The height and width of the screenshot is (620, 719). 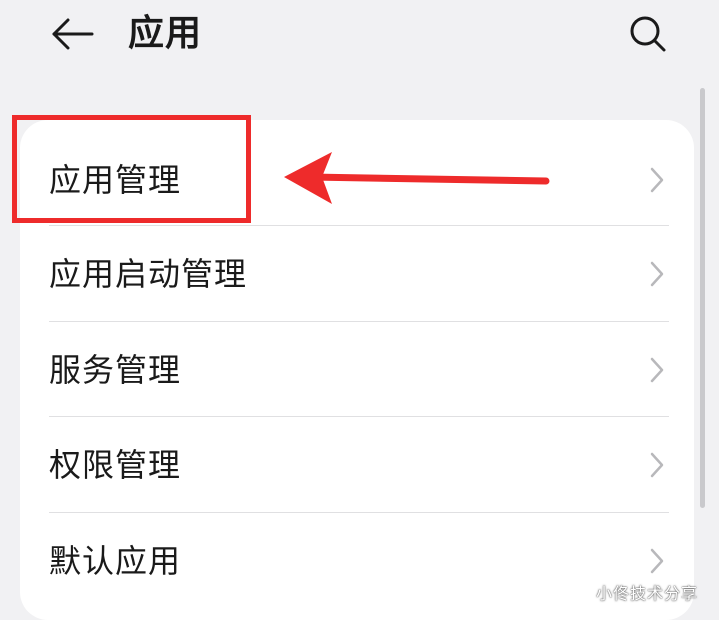 I want to click on menu-item-label: 应用启动管理, so click(x=148, y=274).